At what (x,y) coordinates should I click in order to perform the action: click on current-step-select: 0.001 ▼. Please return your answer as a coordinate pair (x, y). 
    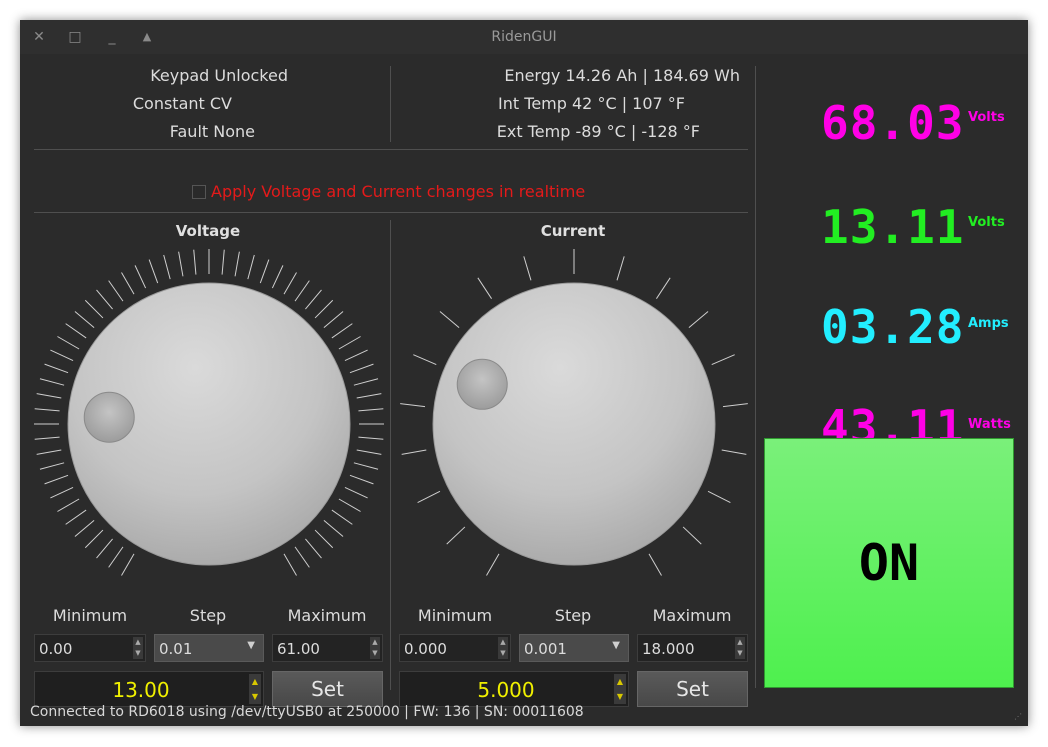
    Looking at the image, I should click on (574, 648).